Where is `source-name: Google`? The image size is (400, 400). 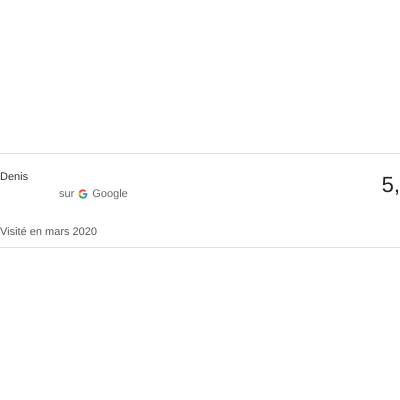
source-name: Google is located at coordinates (110, 194).